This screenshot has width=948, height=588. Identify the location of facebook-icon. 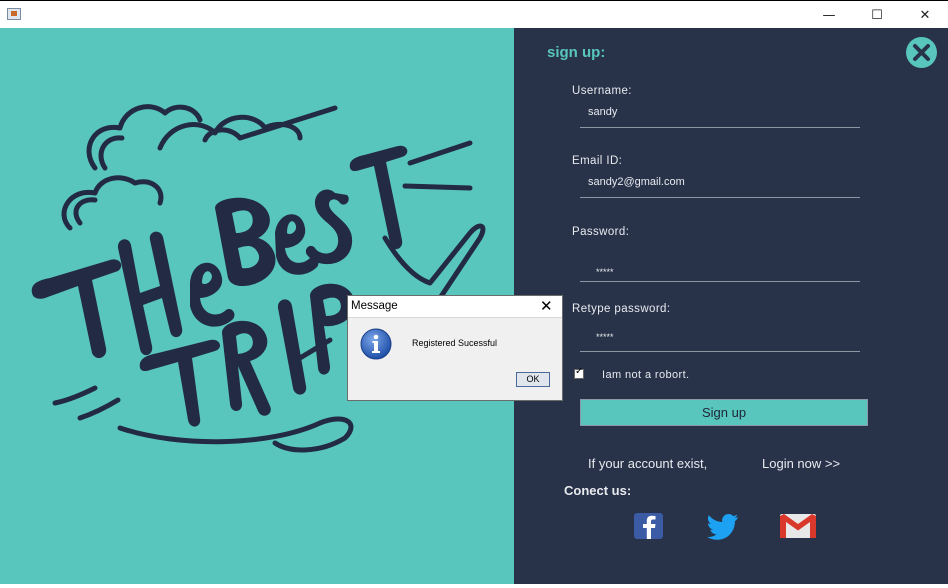
(650, 526).